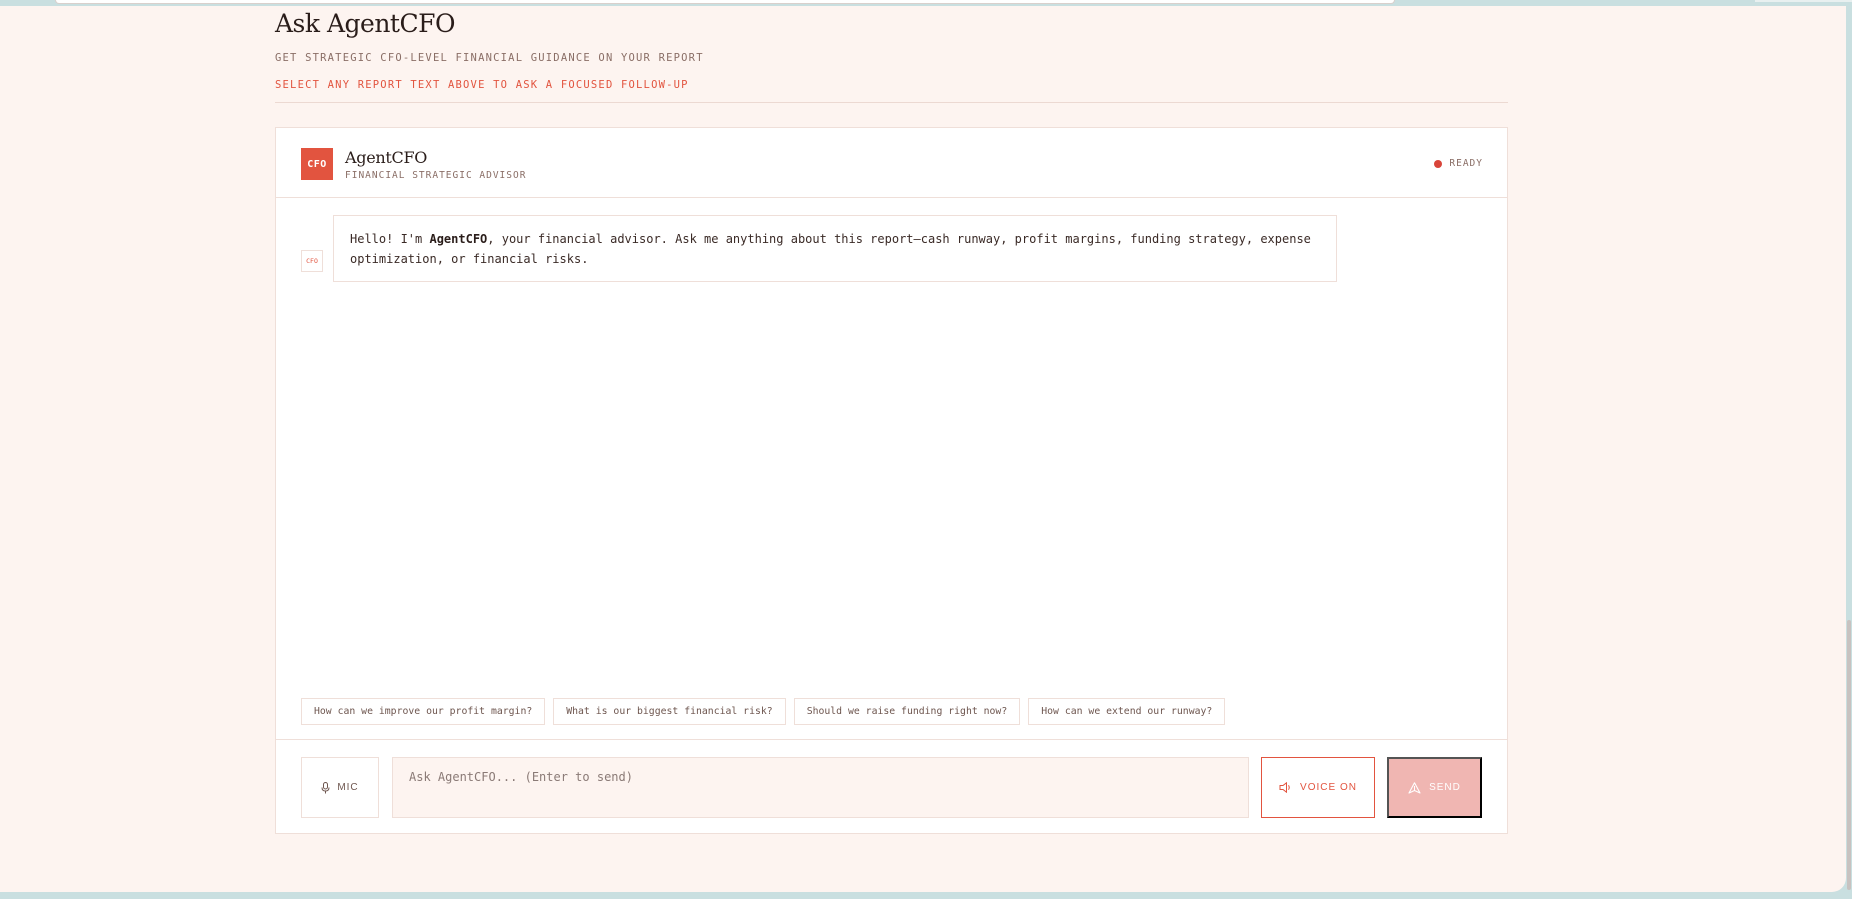 This screenshot has width=1852, height=899. I want to click on bottom-window-edge, so click(926, 895).